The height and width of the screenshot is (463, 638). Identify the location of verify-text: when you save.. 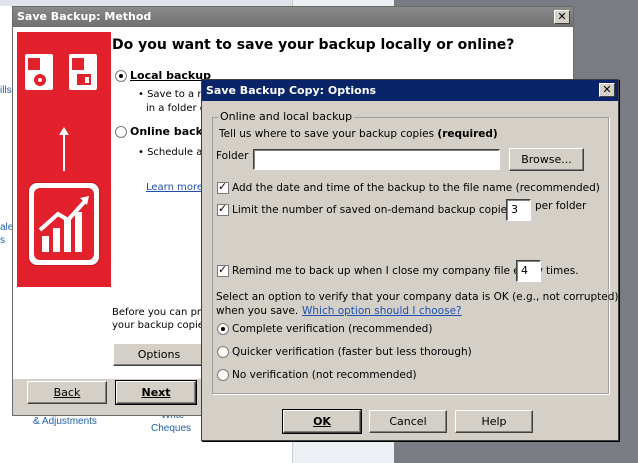
(257, 311).